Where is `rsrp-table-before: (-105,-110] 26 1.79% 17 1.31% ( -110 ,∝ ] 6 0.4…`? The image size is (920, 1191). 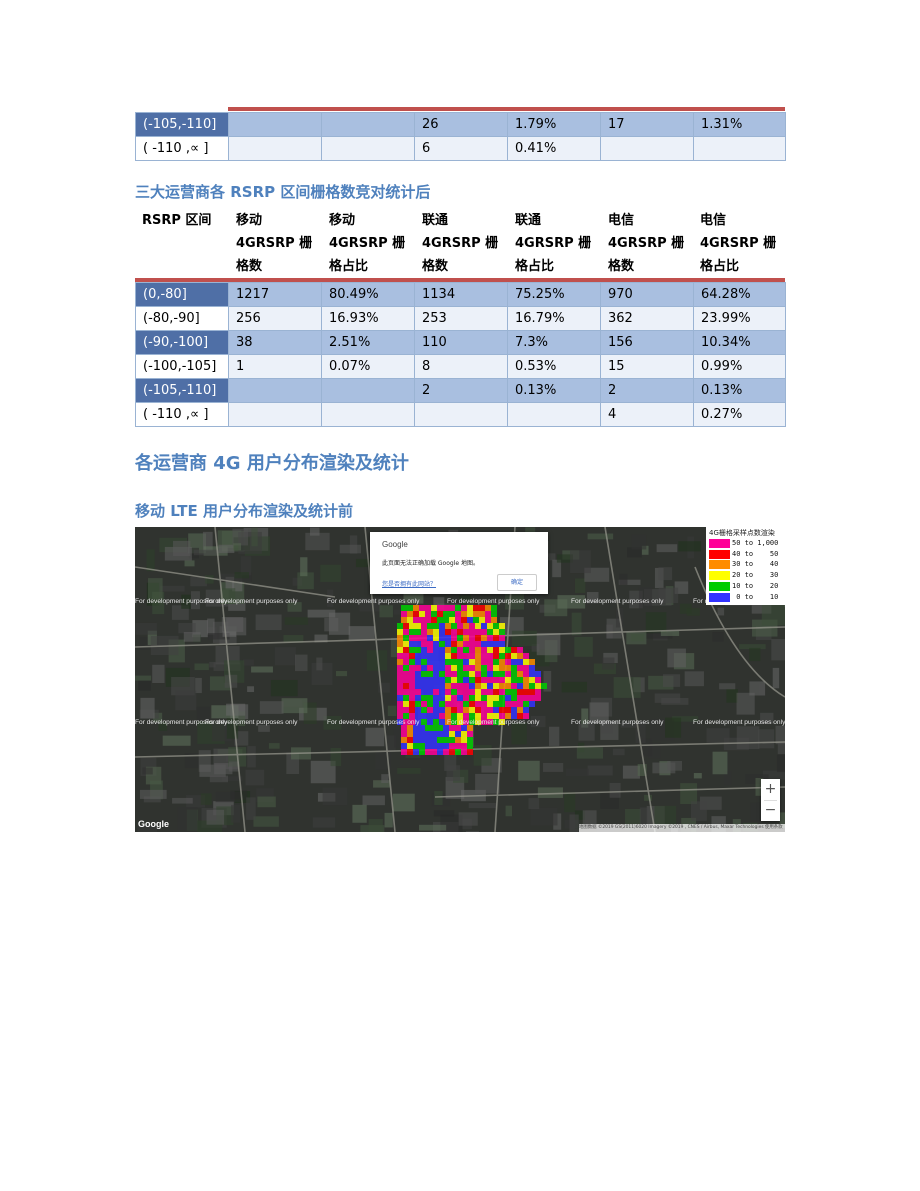 rsrp-table-before: (-105,-110] 26 1.79% 17 1.31% ( -110 ,∝ ] 6 0.4… is located at coordinates (460, 136).